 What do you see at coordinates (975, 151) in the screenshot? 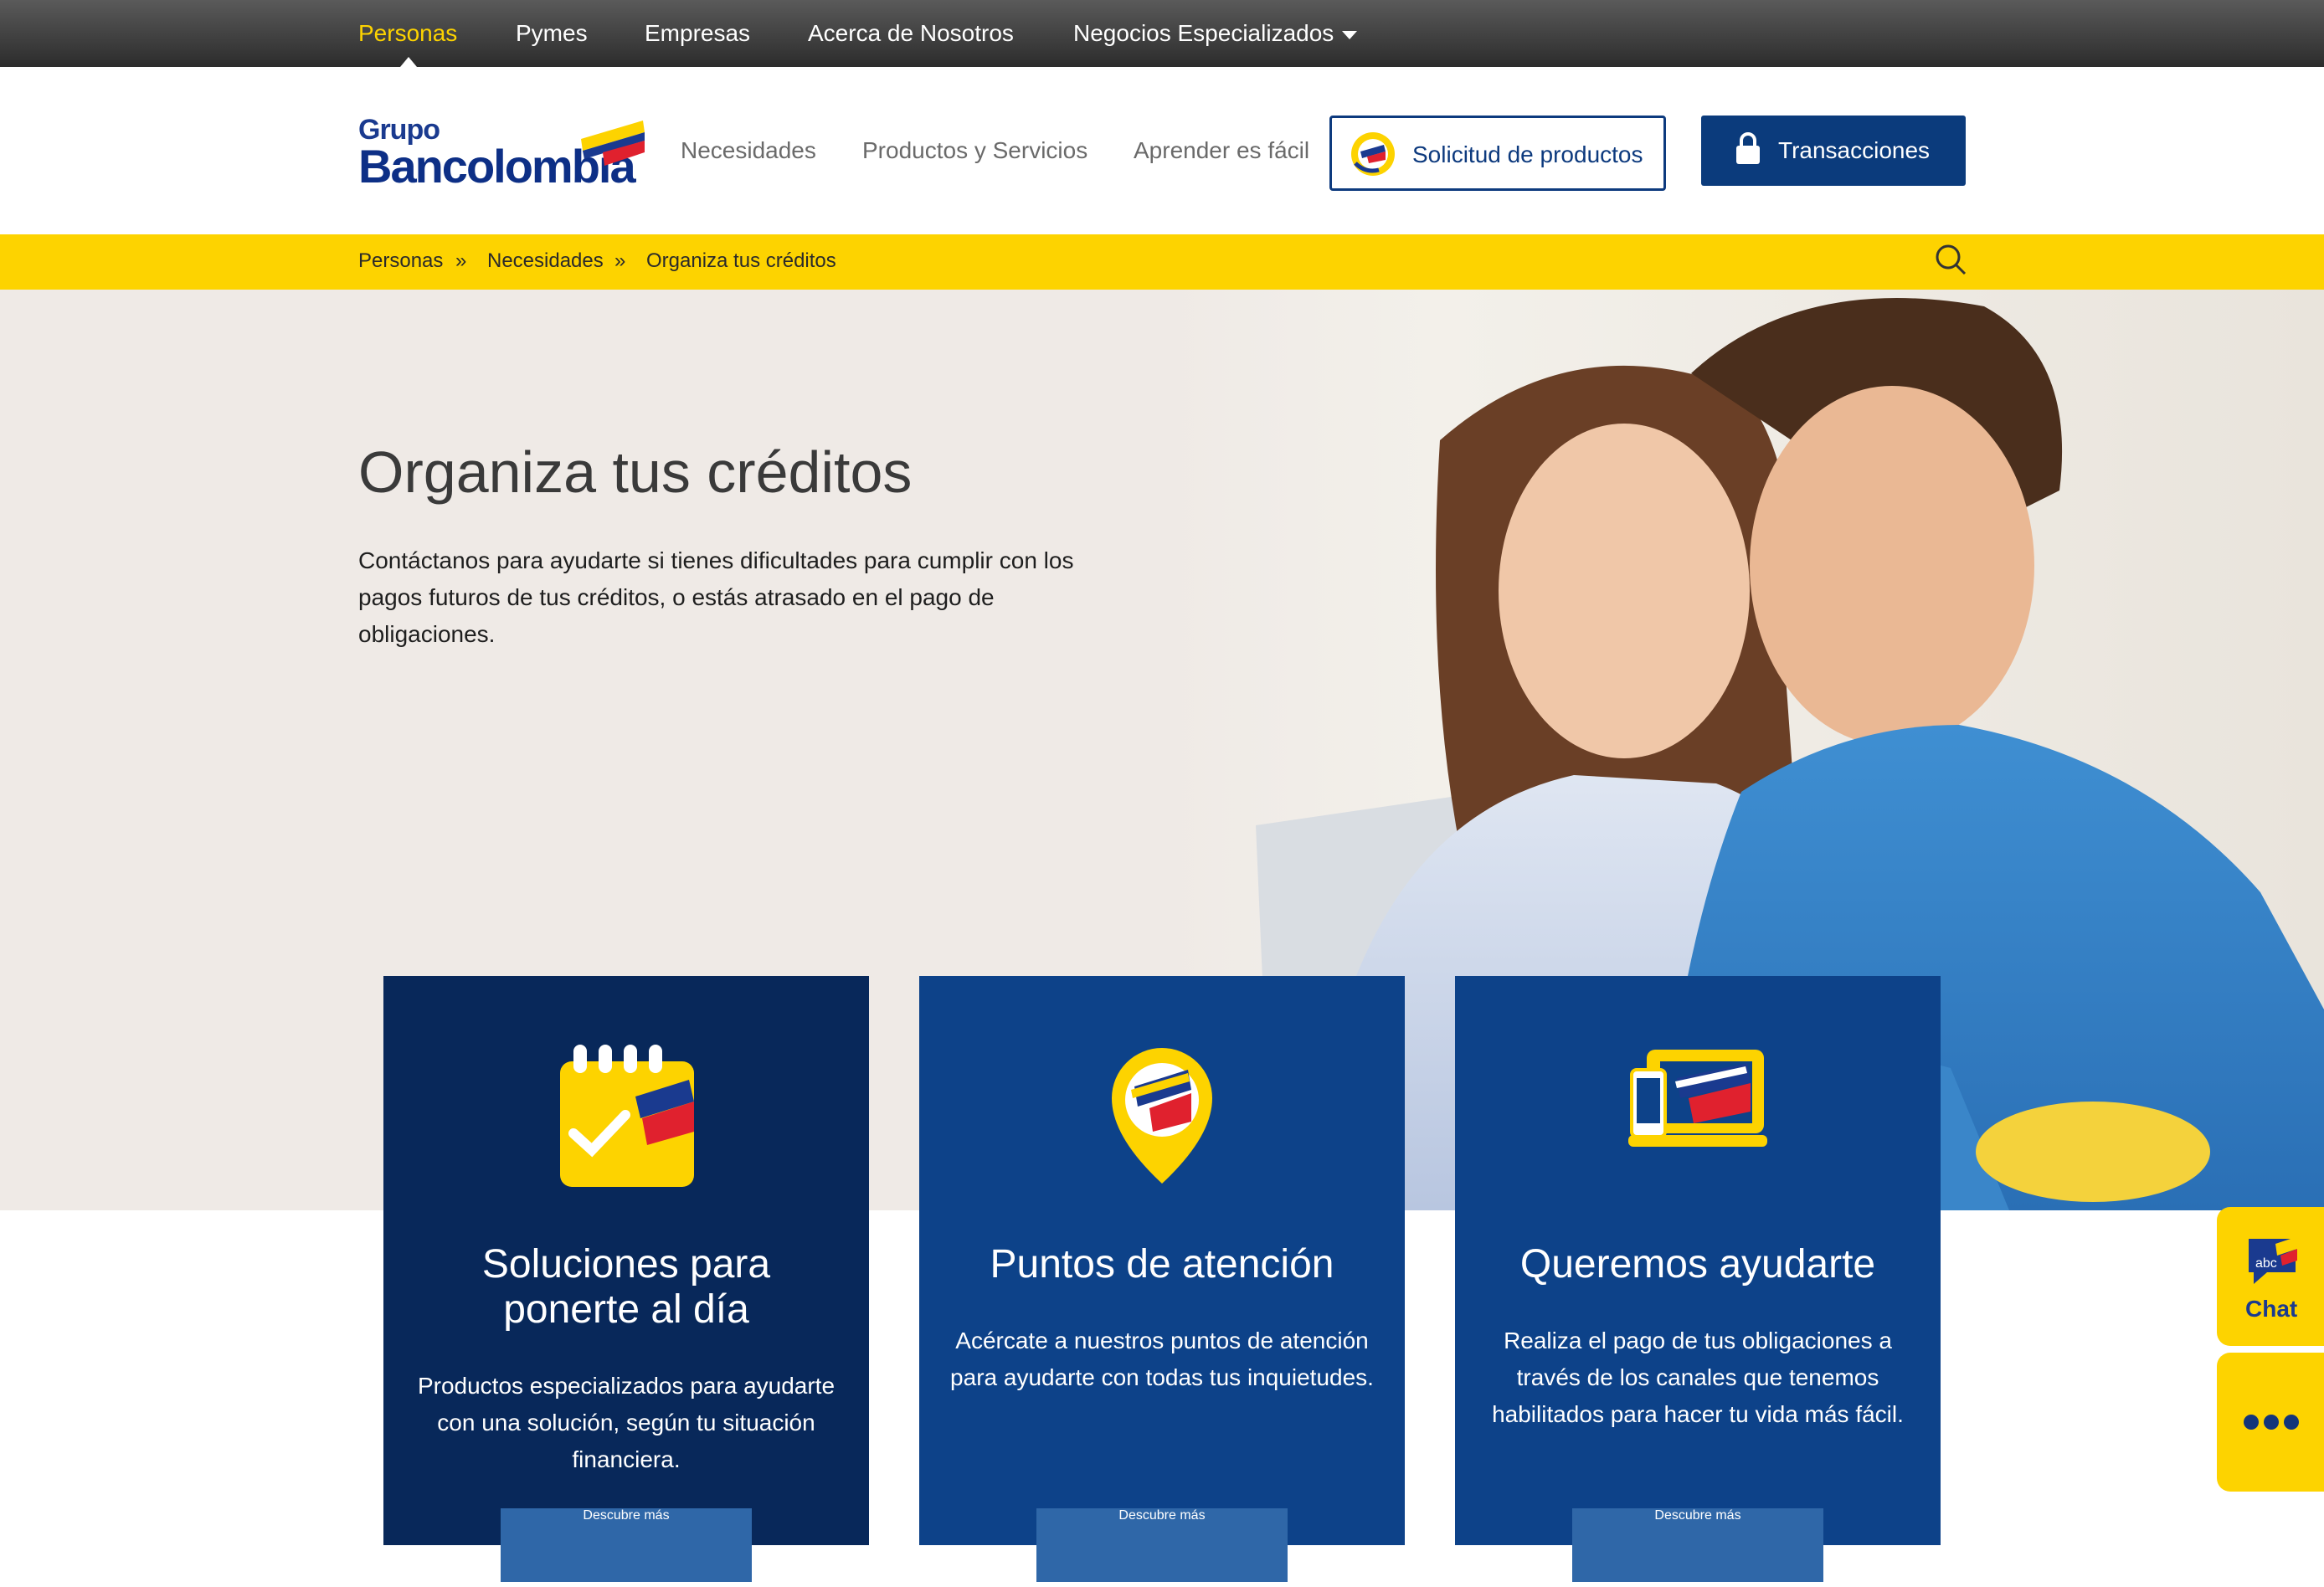
I see `nav-productos-servicios: Productos y Servicios` at bounding box center [975, 151].